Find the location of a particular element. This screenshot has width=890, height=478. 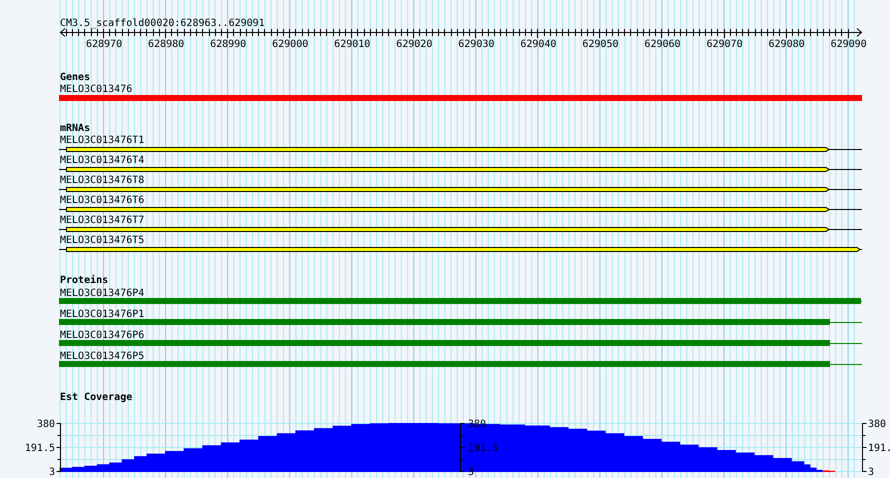

feature-label: MELO3C013476P4 is located at coordinates (102, 293).